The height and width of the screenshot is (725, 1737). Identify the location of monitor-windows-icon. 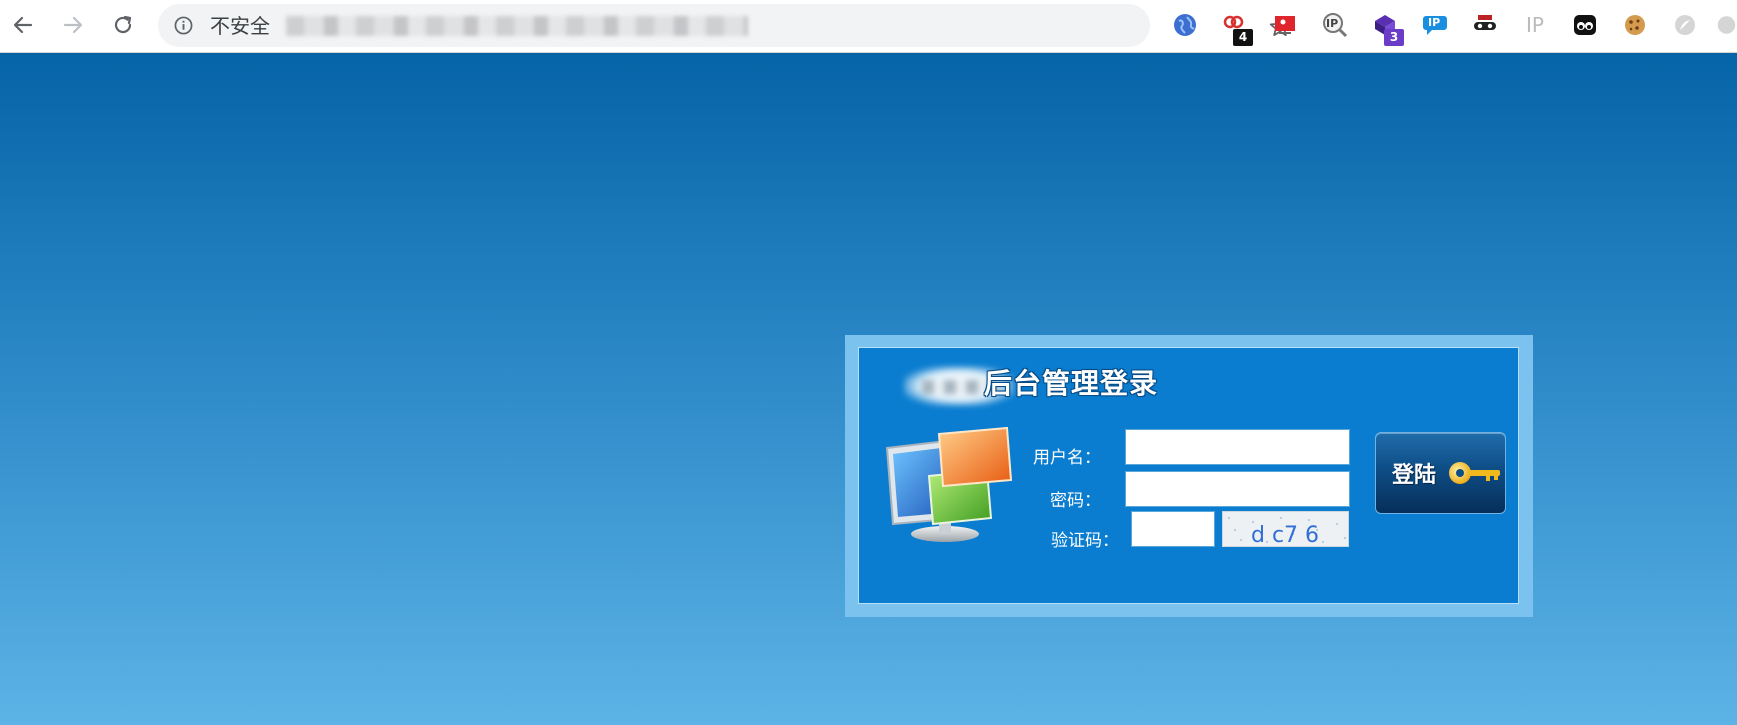
(949, 484).